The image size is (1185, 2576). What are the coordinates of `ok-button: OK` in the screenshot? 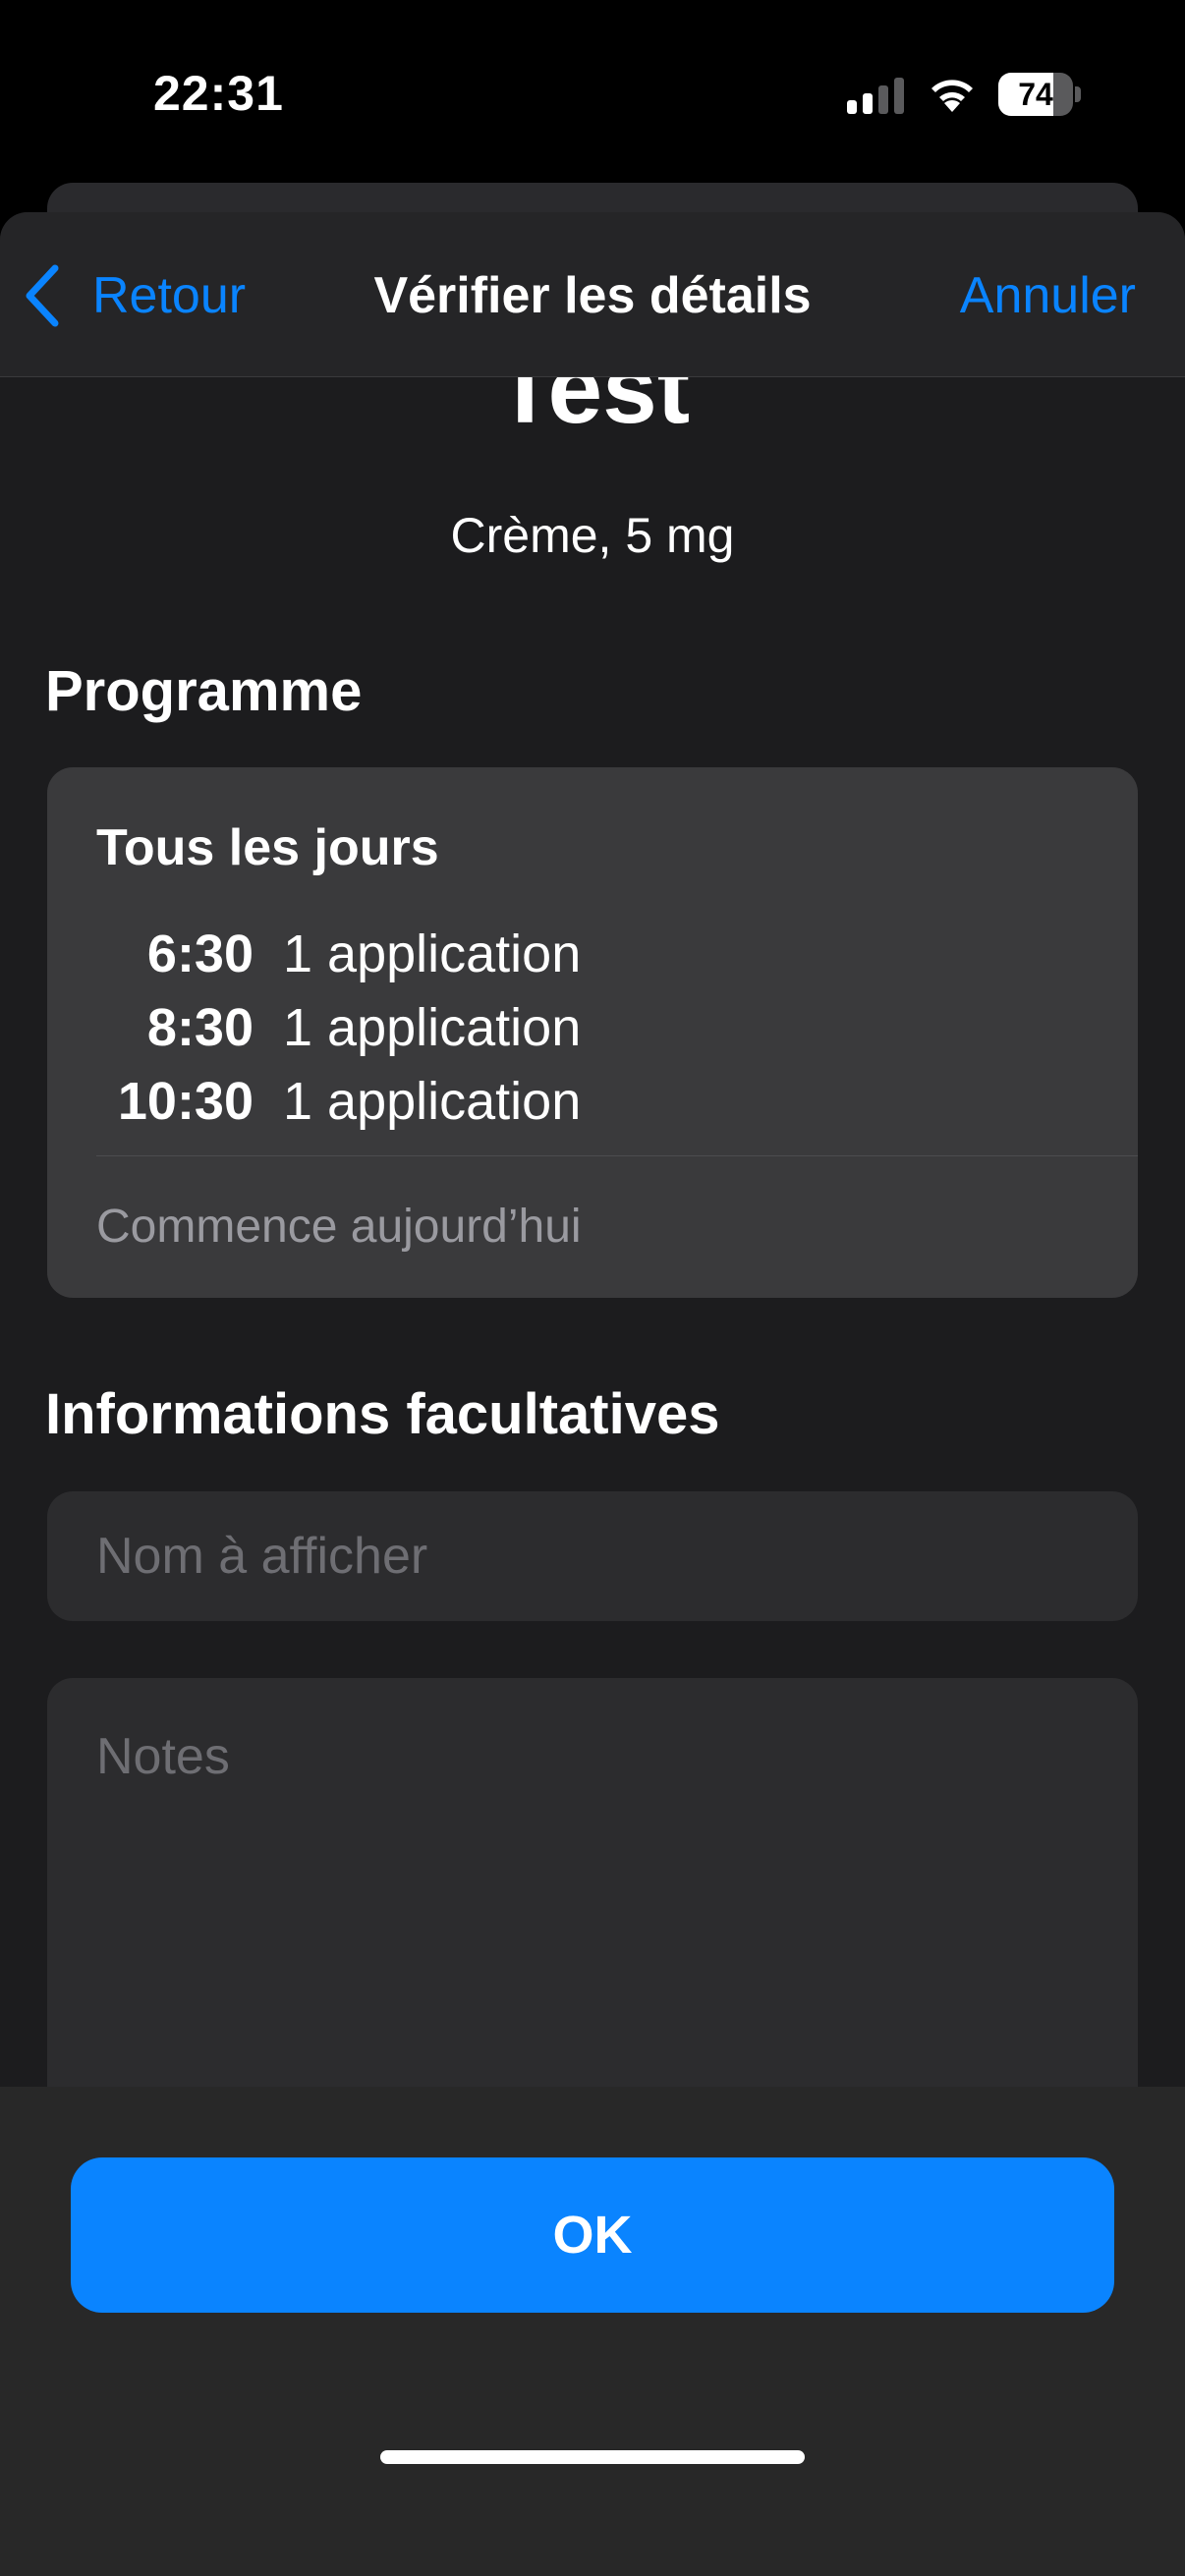 It's located at (592, 2235).